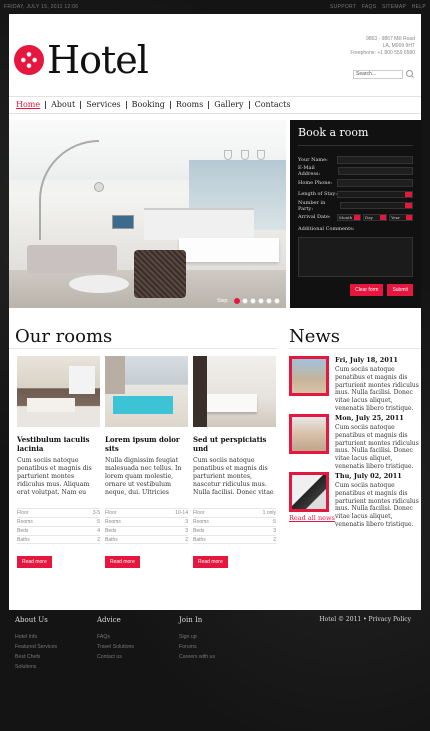 The height and width of the screenshot is (731, 430). I want to click on slider-pagination: Step:, so click(248, 301).